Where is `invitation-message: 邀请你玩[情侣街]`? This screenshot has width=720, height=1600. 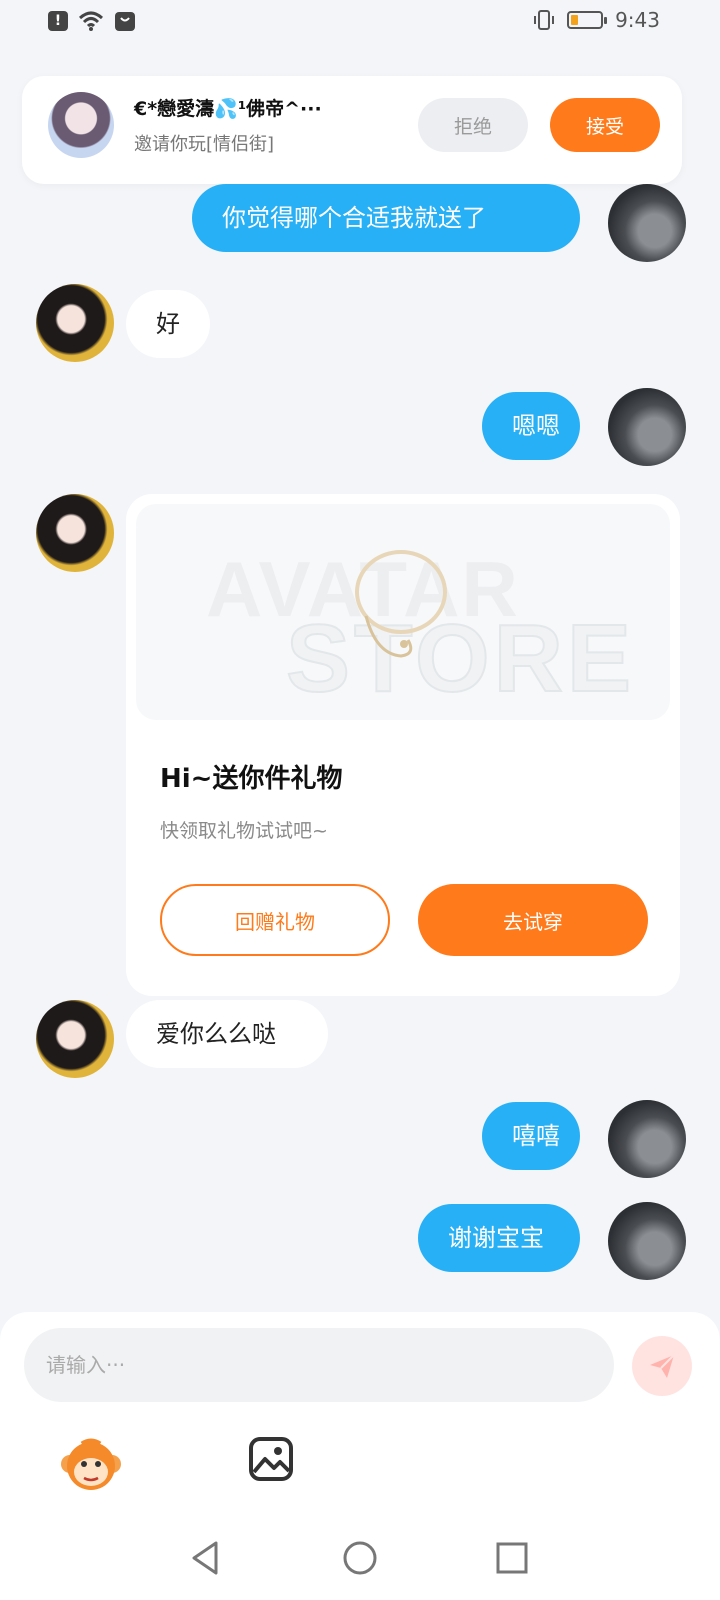
invitation-message: 邀请你玩[情侣街] is located at coordinates (204, 144).